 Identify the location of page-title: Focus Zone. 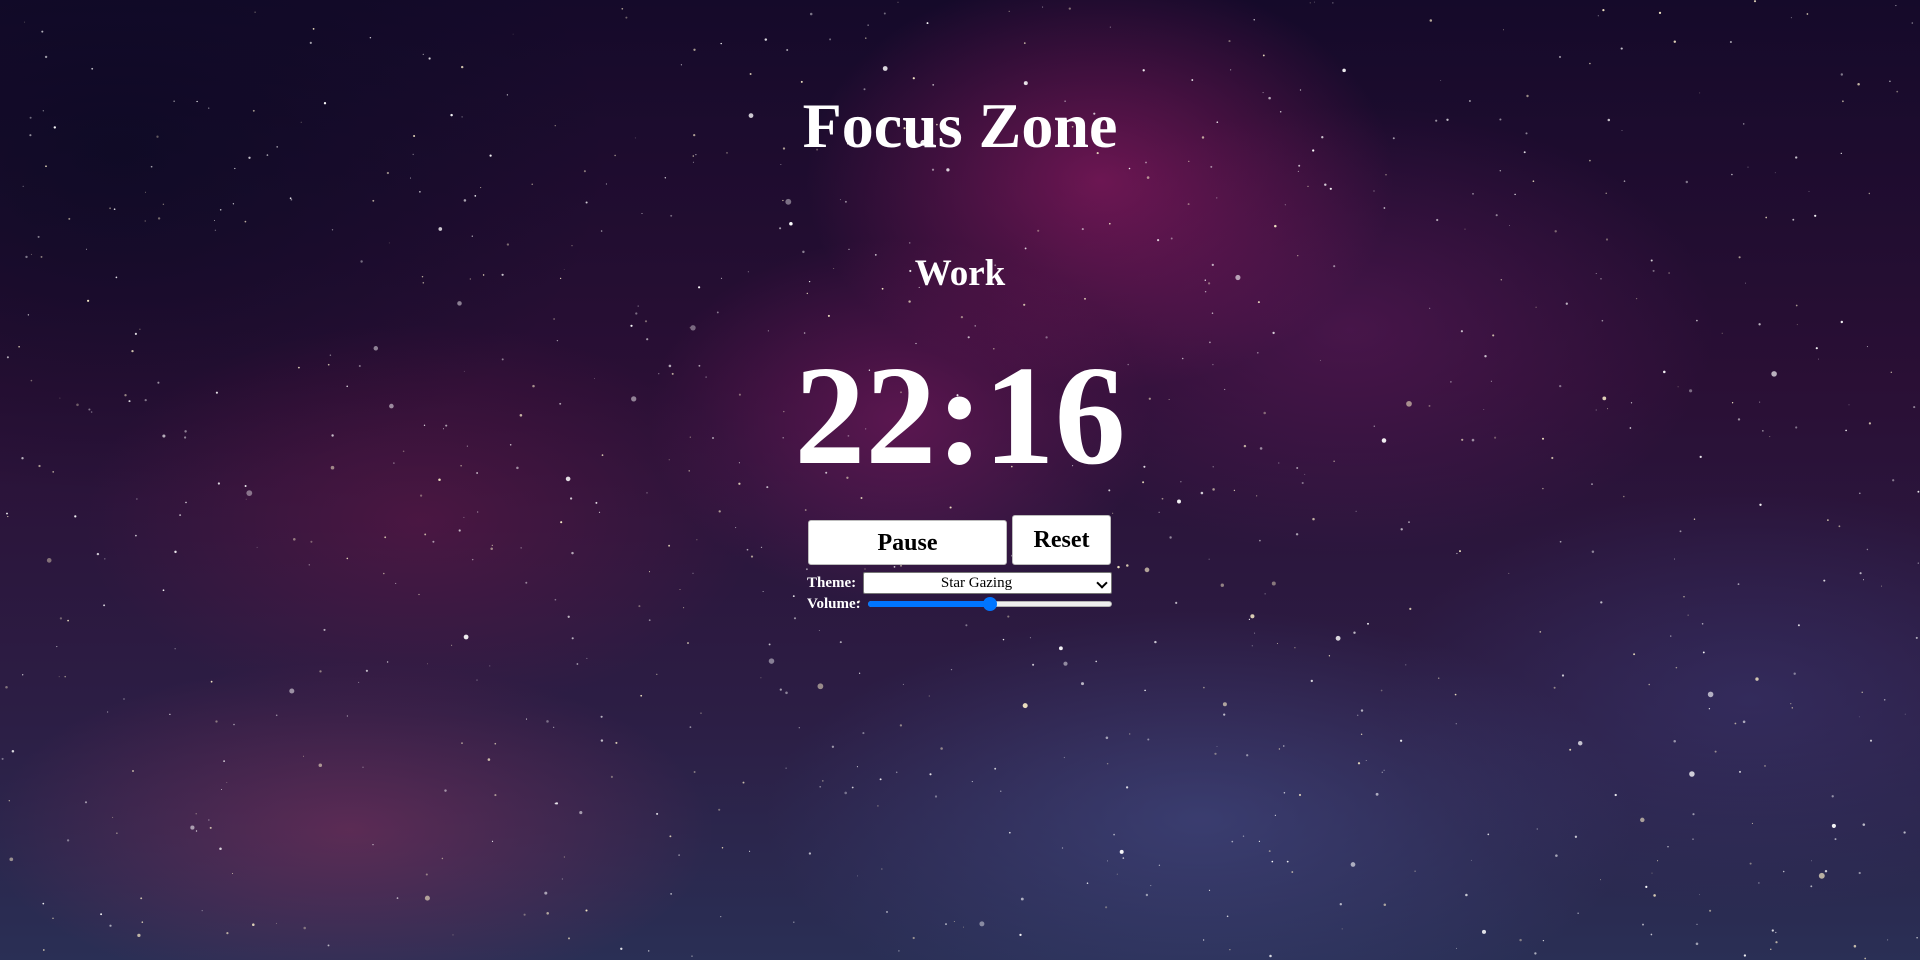
(960, 125).